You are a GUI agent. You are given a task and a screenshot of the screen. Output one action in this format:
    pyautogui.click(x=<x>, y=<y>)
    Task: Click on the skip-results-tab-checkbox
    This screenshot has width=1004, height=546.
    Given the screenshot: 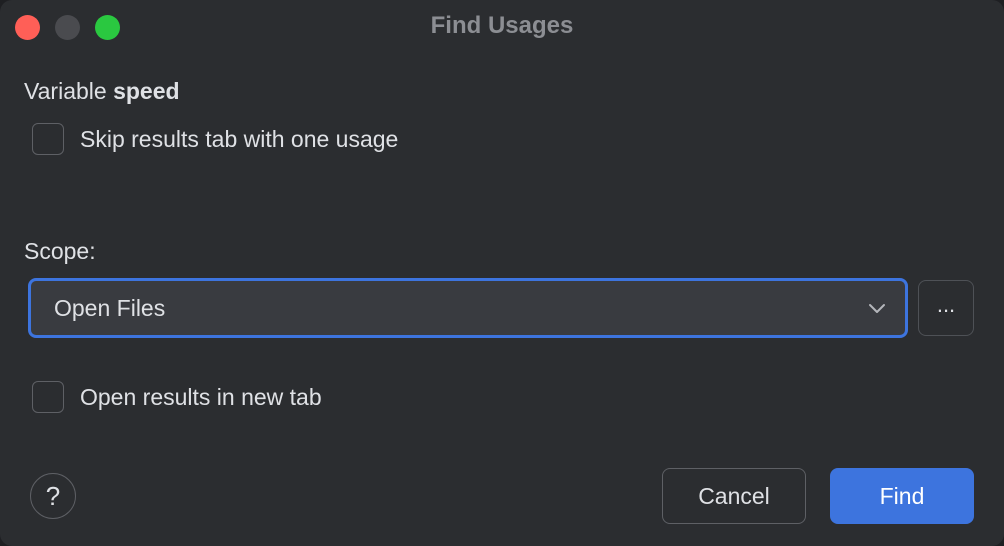 What is the action you would take?
    pyautogui.click(x=48, y=139)
    